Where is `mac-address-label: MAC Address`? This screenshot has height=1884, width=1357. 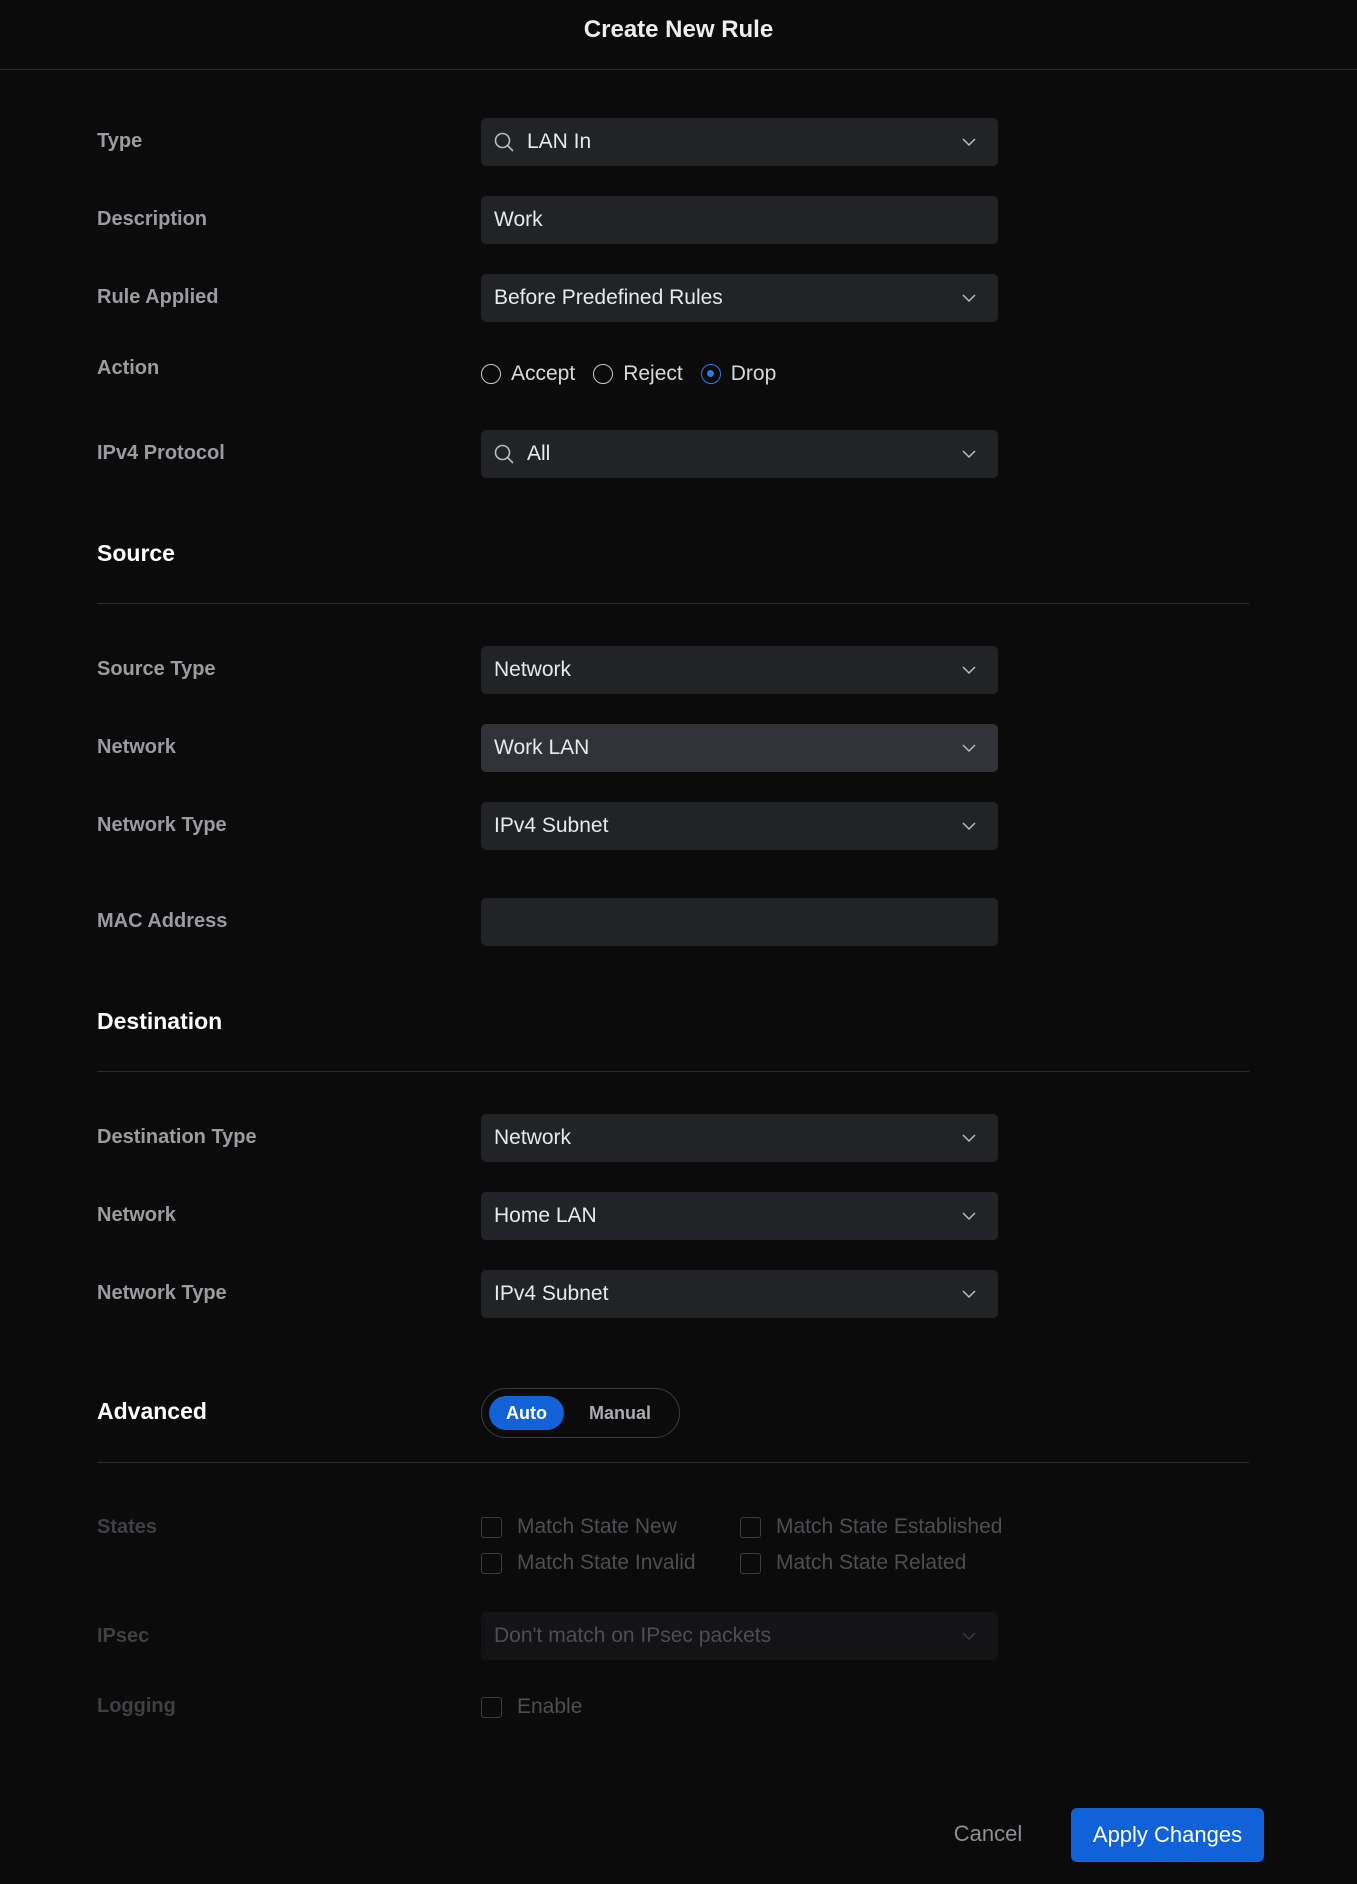 mac-address-label: MAC Address is located at coordinates (162, 921).